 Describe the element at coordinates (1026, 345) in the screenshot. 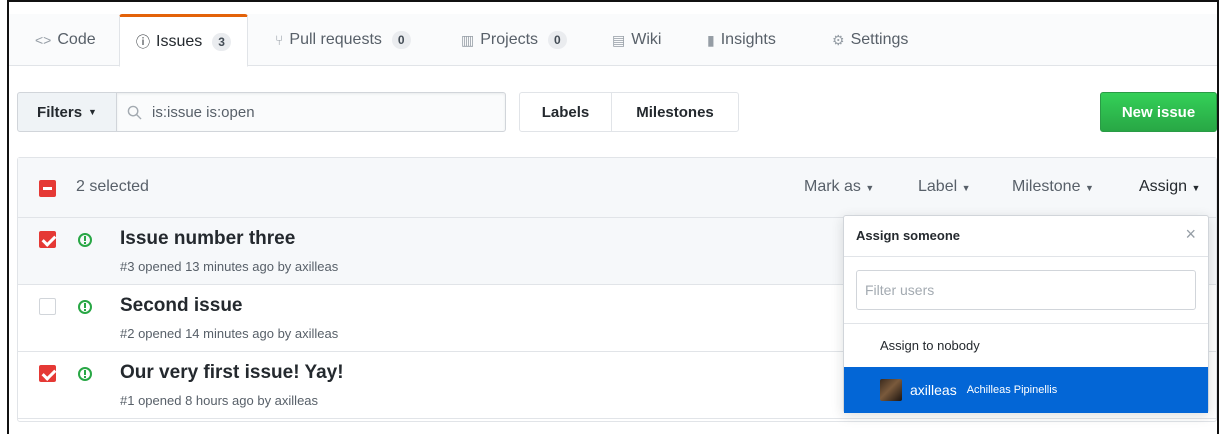

I see `assign-to-nobody-item: Assign to nobody` at that location.